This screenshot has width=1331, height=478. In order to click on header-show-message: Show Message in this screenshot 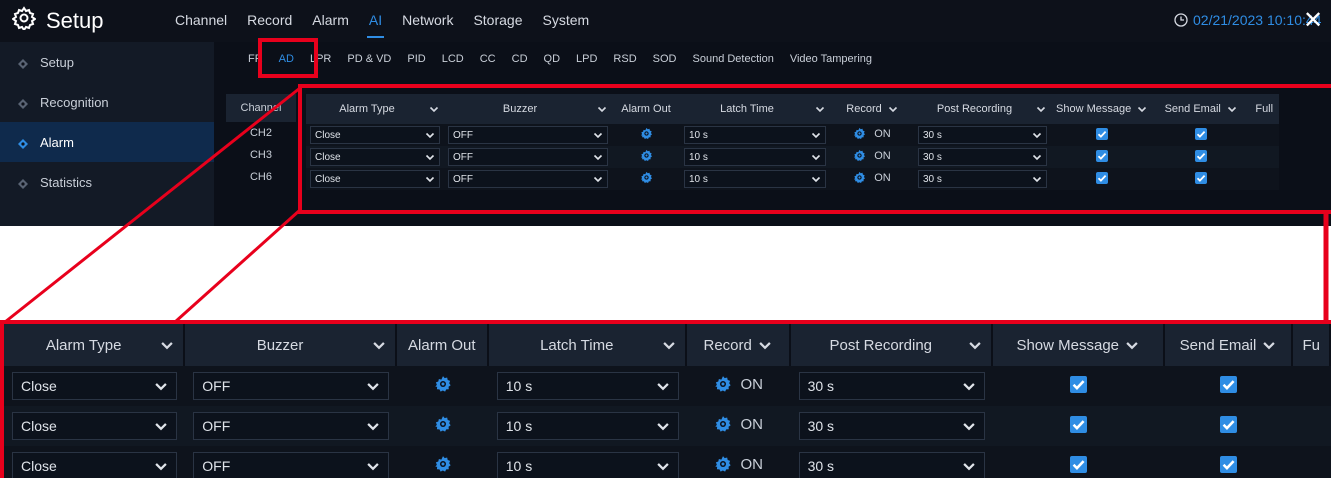, I will do `click(1078, 345)`.